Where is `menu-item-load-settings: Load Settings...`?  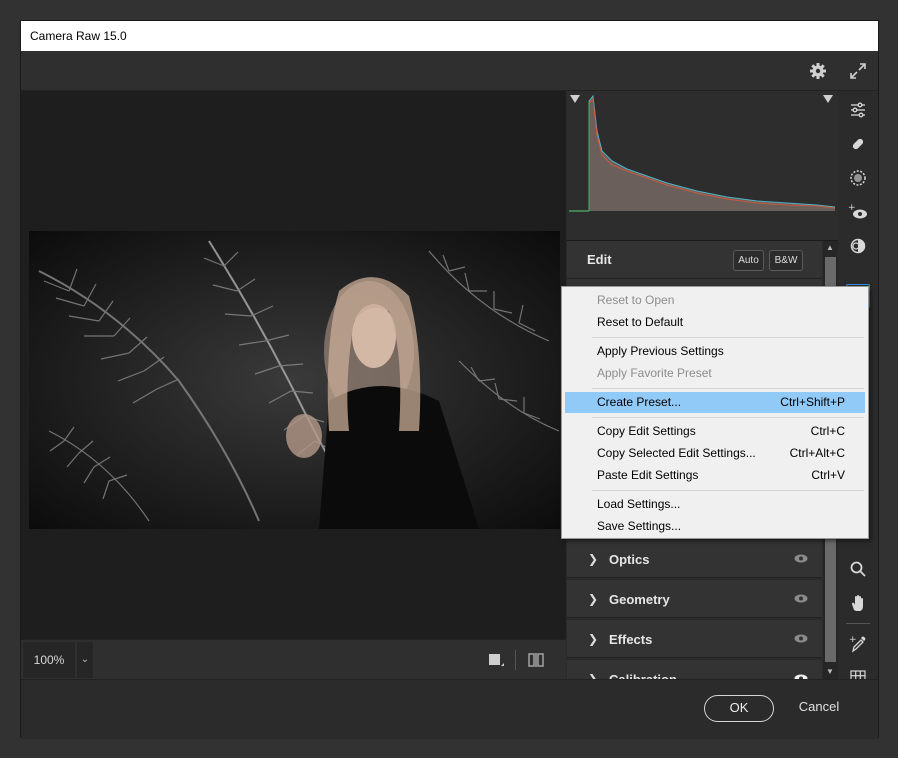 menu-item-load-settings: Load Settings... is located at coordinates (715, 504).